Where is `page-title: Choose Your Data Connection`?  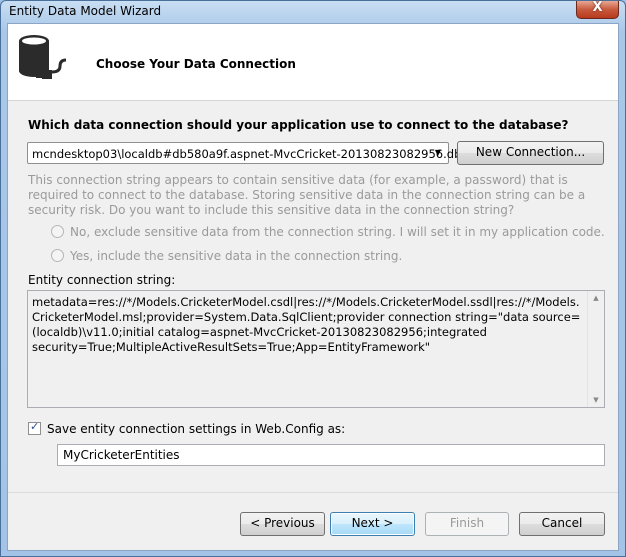
page-title: Choose Your Data Connection is located at coordinates (196, 64).